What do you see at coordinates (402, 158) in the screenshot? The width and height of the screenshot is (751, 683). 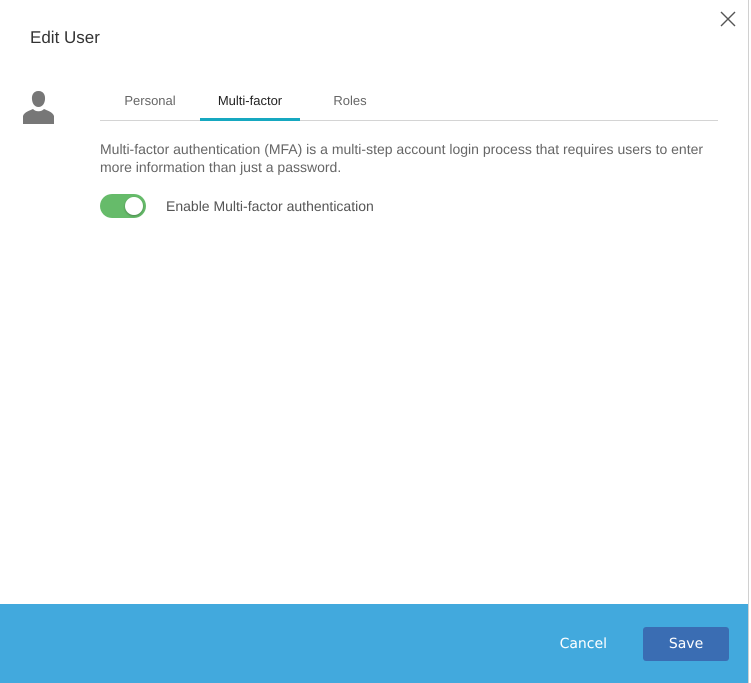 I see `description-text: Multi-factor authentication (MFA) is a multi-step account login process that requires users to enter more information than just a password.` at bounding box center [402, 158].